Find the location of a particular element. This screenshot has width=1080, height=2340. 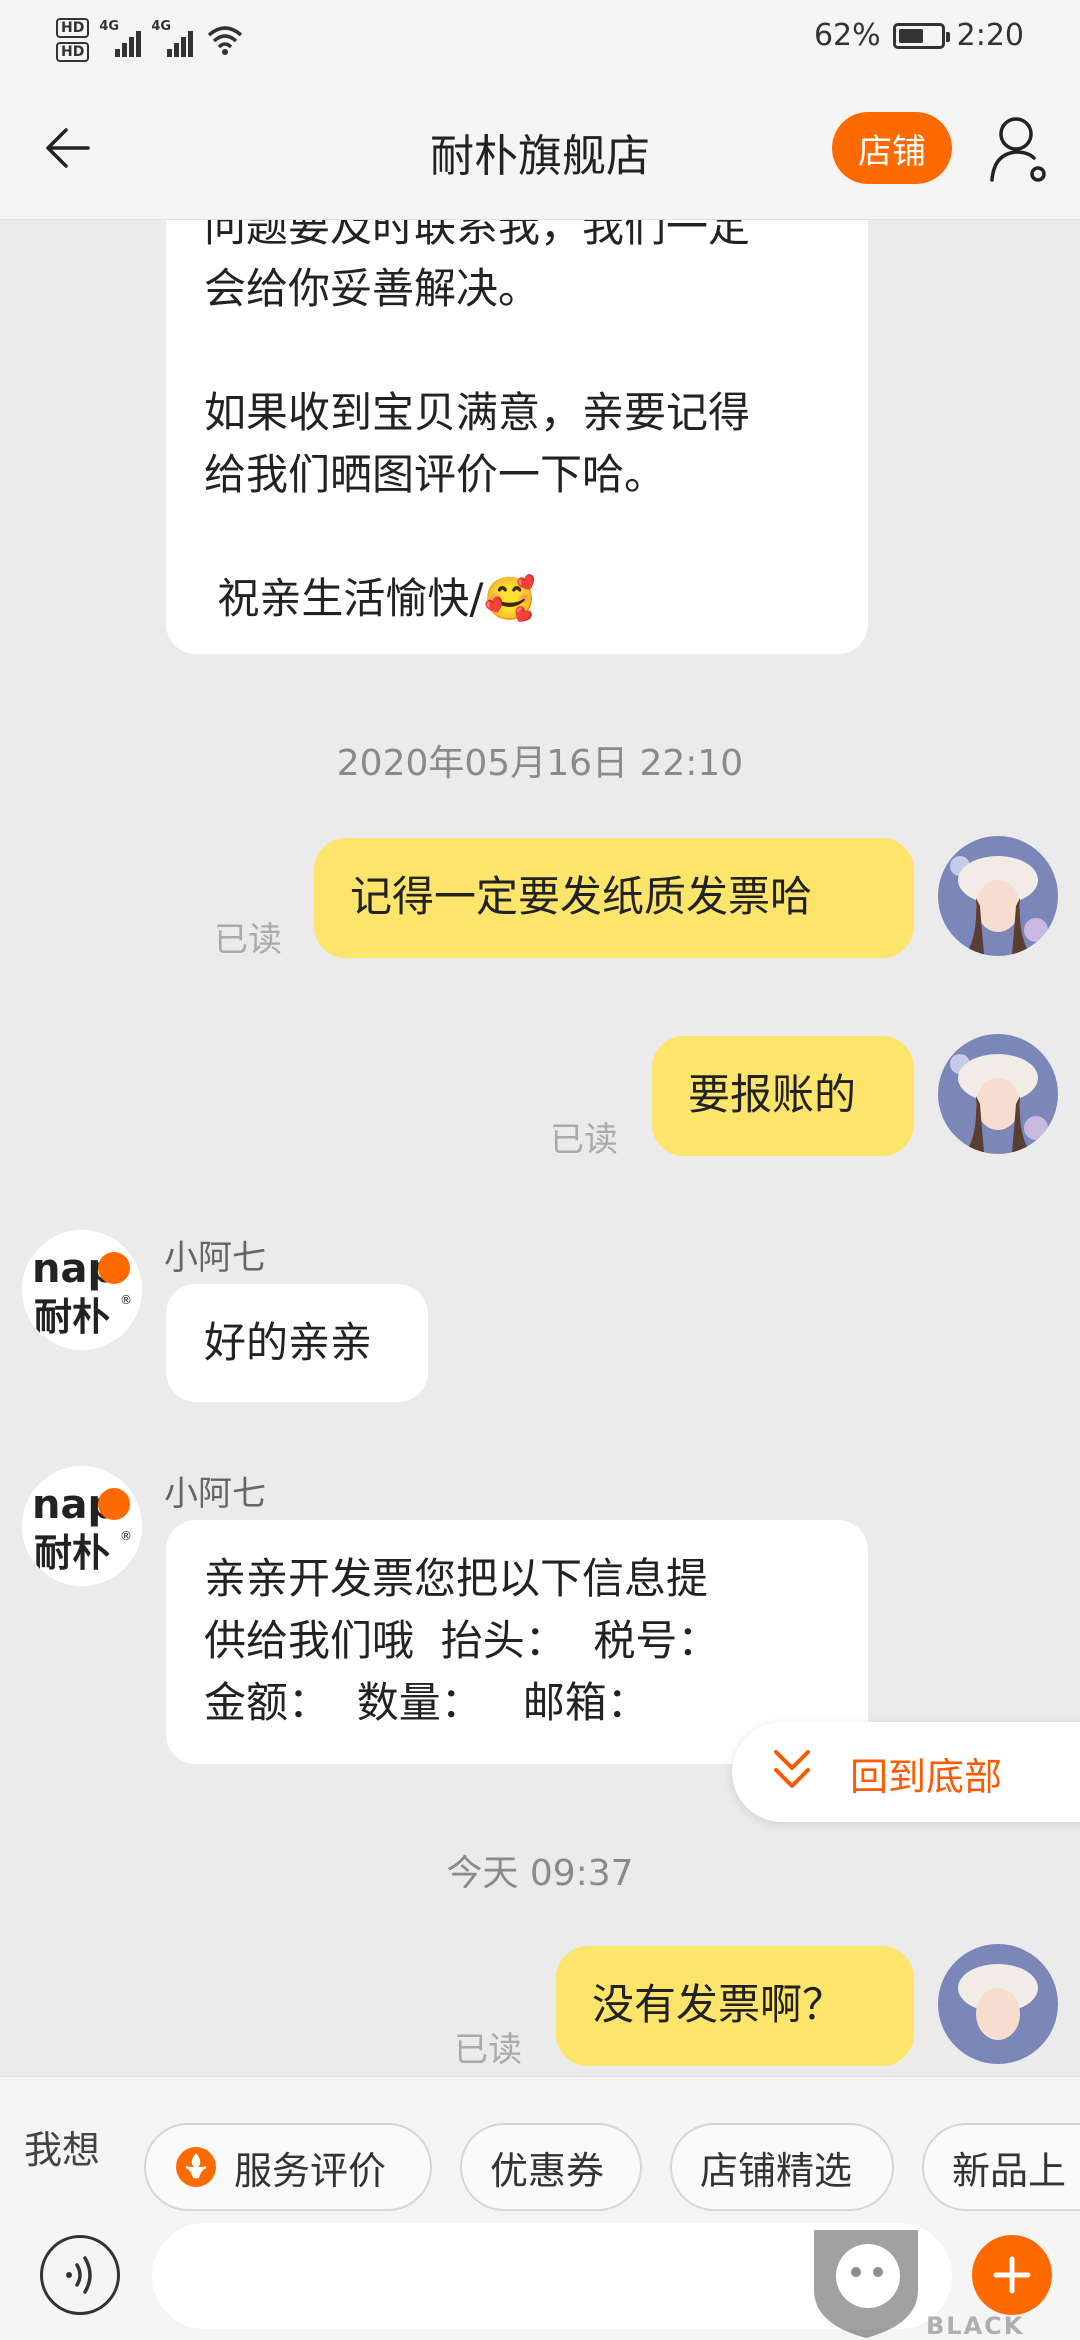

watermark-text: BLACK CAT is located at coordinates (975, 2326).